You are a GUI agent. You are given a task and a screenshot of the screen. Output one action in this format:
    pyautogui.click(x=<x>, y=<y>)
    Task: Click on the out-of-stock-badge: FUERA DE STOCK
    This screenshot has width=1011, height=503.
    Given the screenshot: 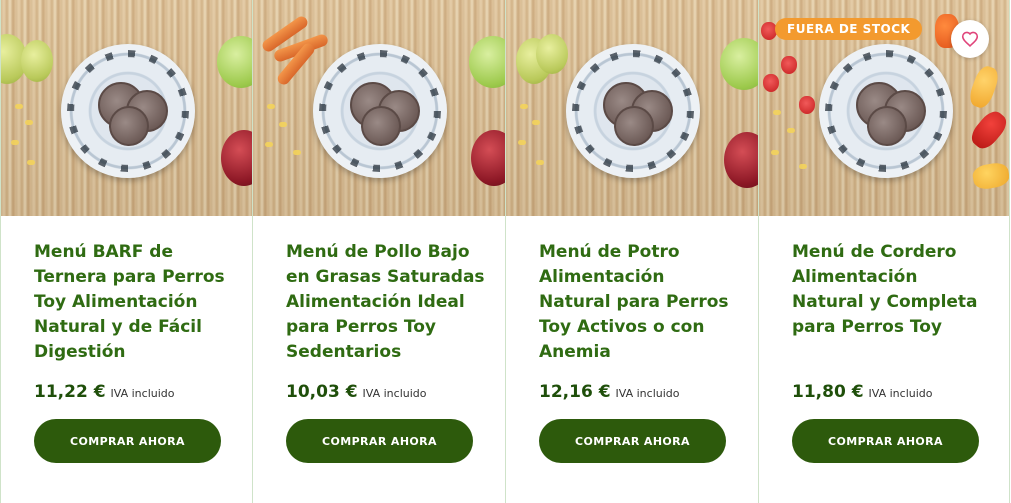 What is the action you would take?
    pyautogui.click(x=849, y=29)
    